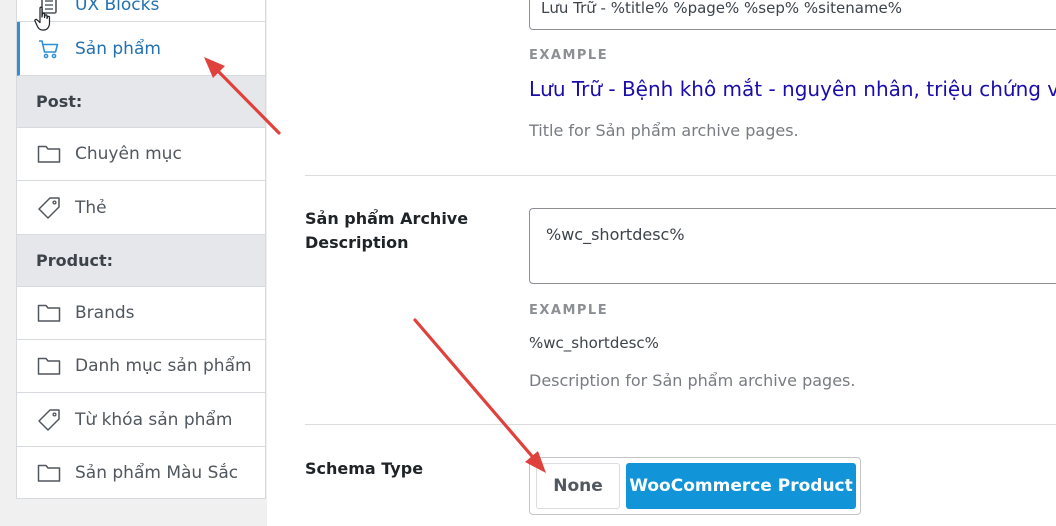 Image resolution: width=1056 pixels, height=526 pixels. I want to click on sidebar-item-label: UX Blocks, so click(117, 7).